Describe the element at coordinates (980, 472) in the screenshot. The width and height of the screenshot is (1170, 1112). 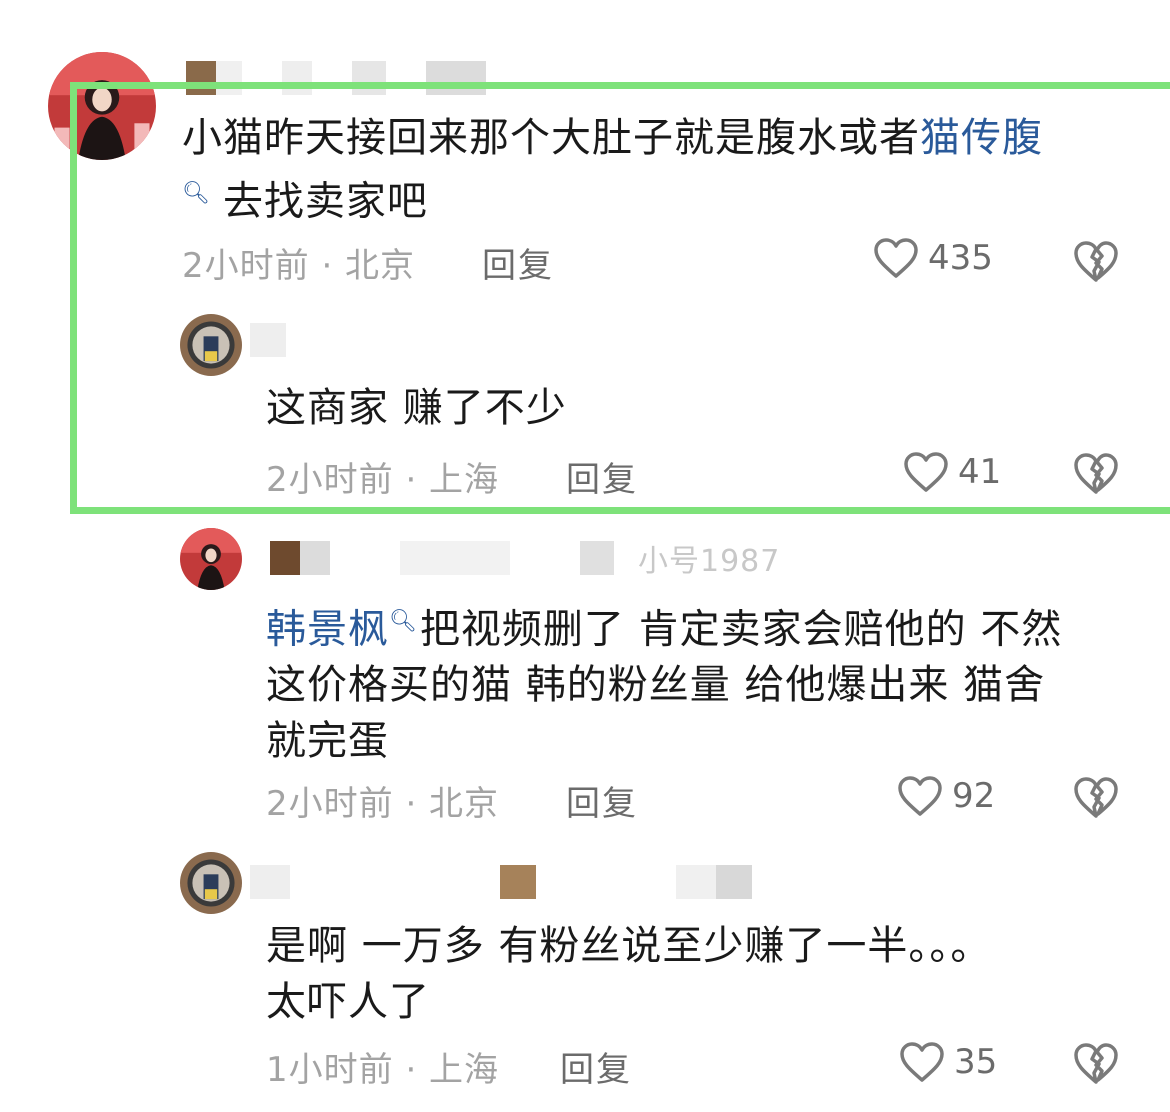
I see `like-count: 41` at that location.